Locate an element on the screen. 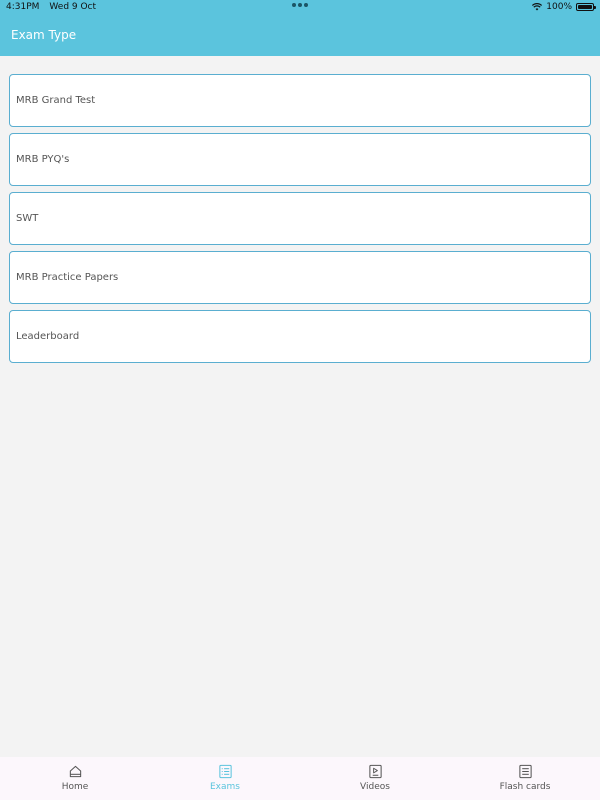 The image size is (600, 800). play-icon is located at coordinates (375, 771).